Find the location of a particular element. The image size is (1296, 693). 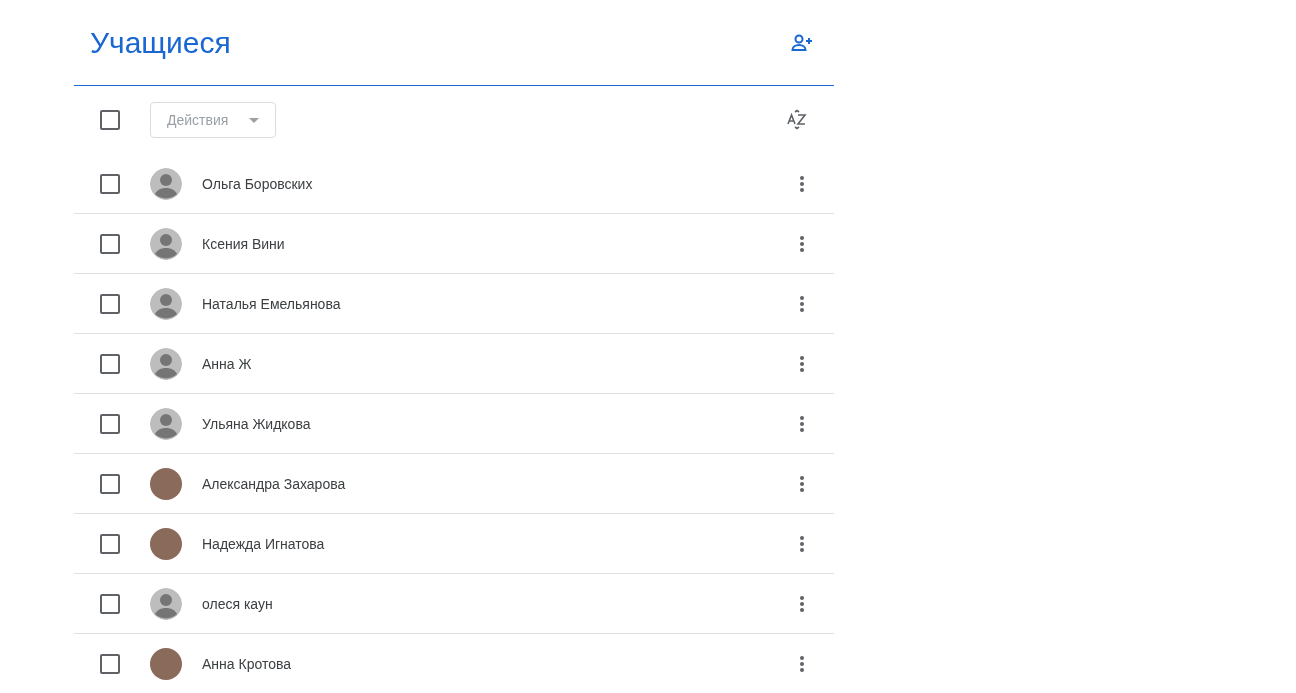

student-name: Наталья Емельянова is located at coordinates (271, 303).